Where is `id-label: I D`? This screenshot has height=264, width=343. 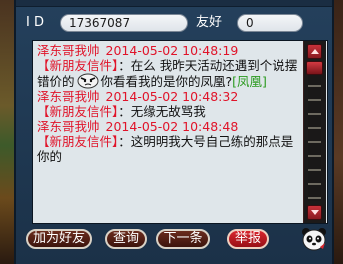 id-label: I D is located at coordinates (35, 22).